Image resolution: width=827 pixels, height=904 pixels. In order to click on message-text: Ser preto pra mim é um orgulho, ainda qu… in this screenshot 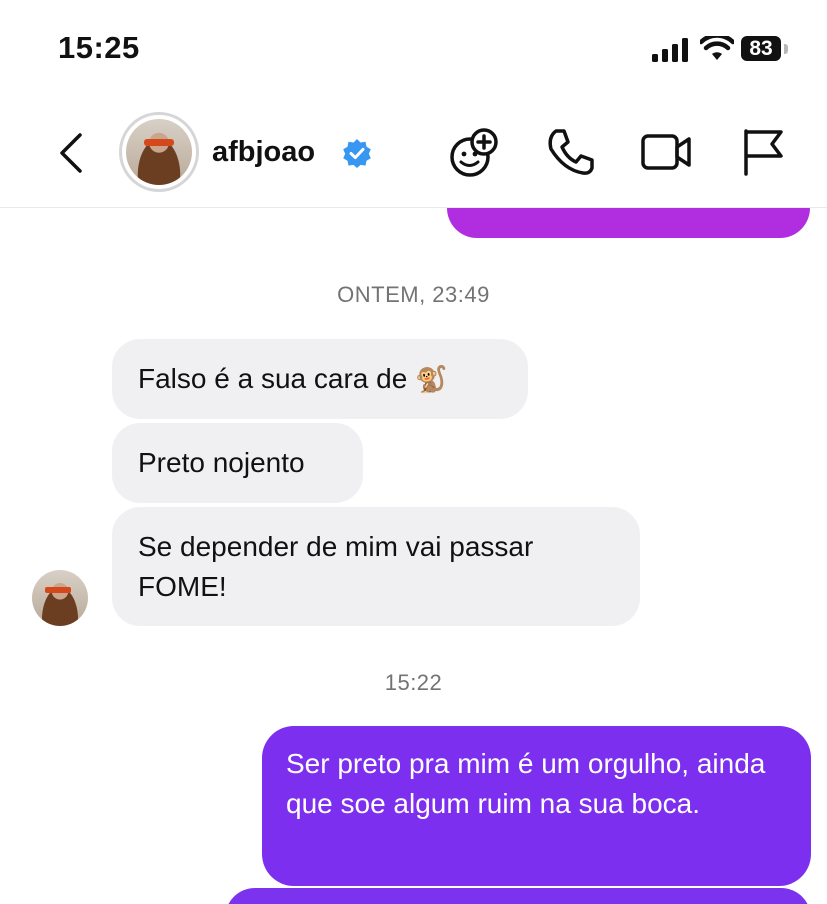, I will do `click(526, 783)`.